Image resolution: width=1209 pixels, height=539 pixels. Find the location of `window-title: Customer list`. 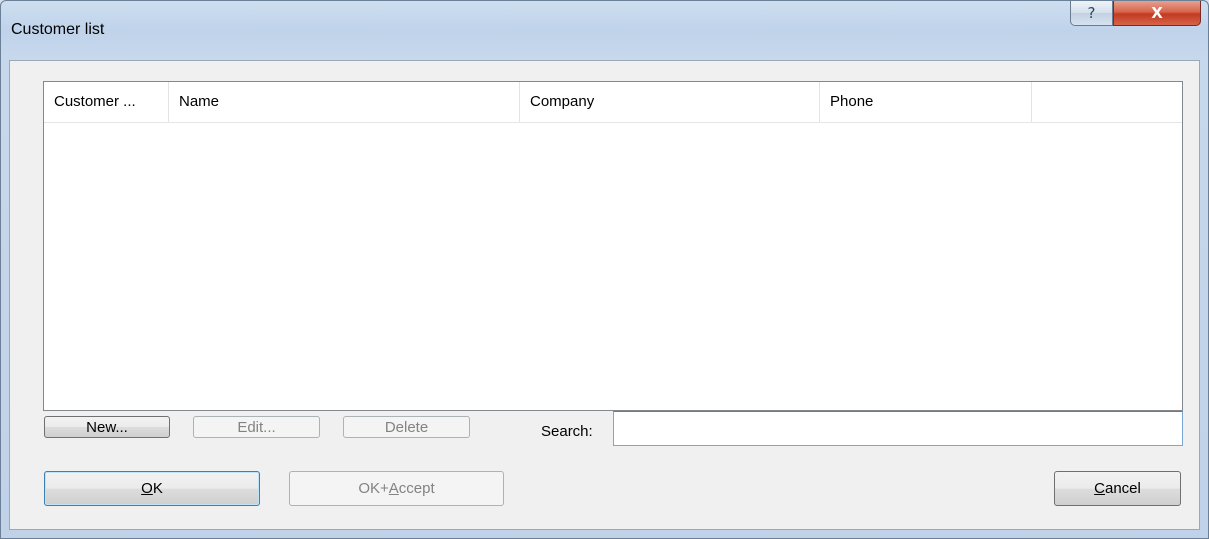

window-title: Customer list is located at coordinates (58, 29).